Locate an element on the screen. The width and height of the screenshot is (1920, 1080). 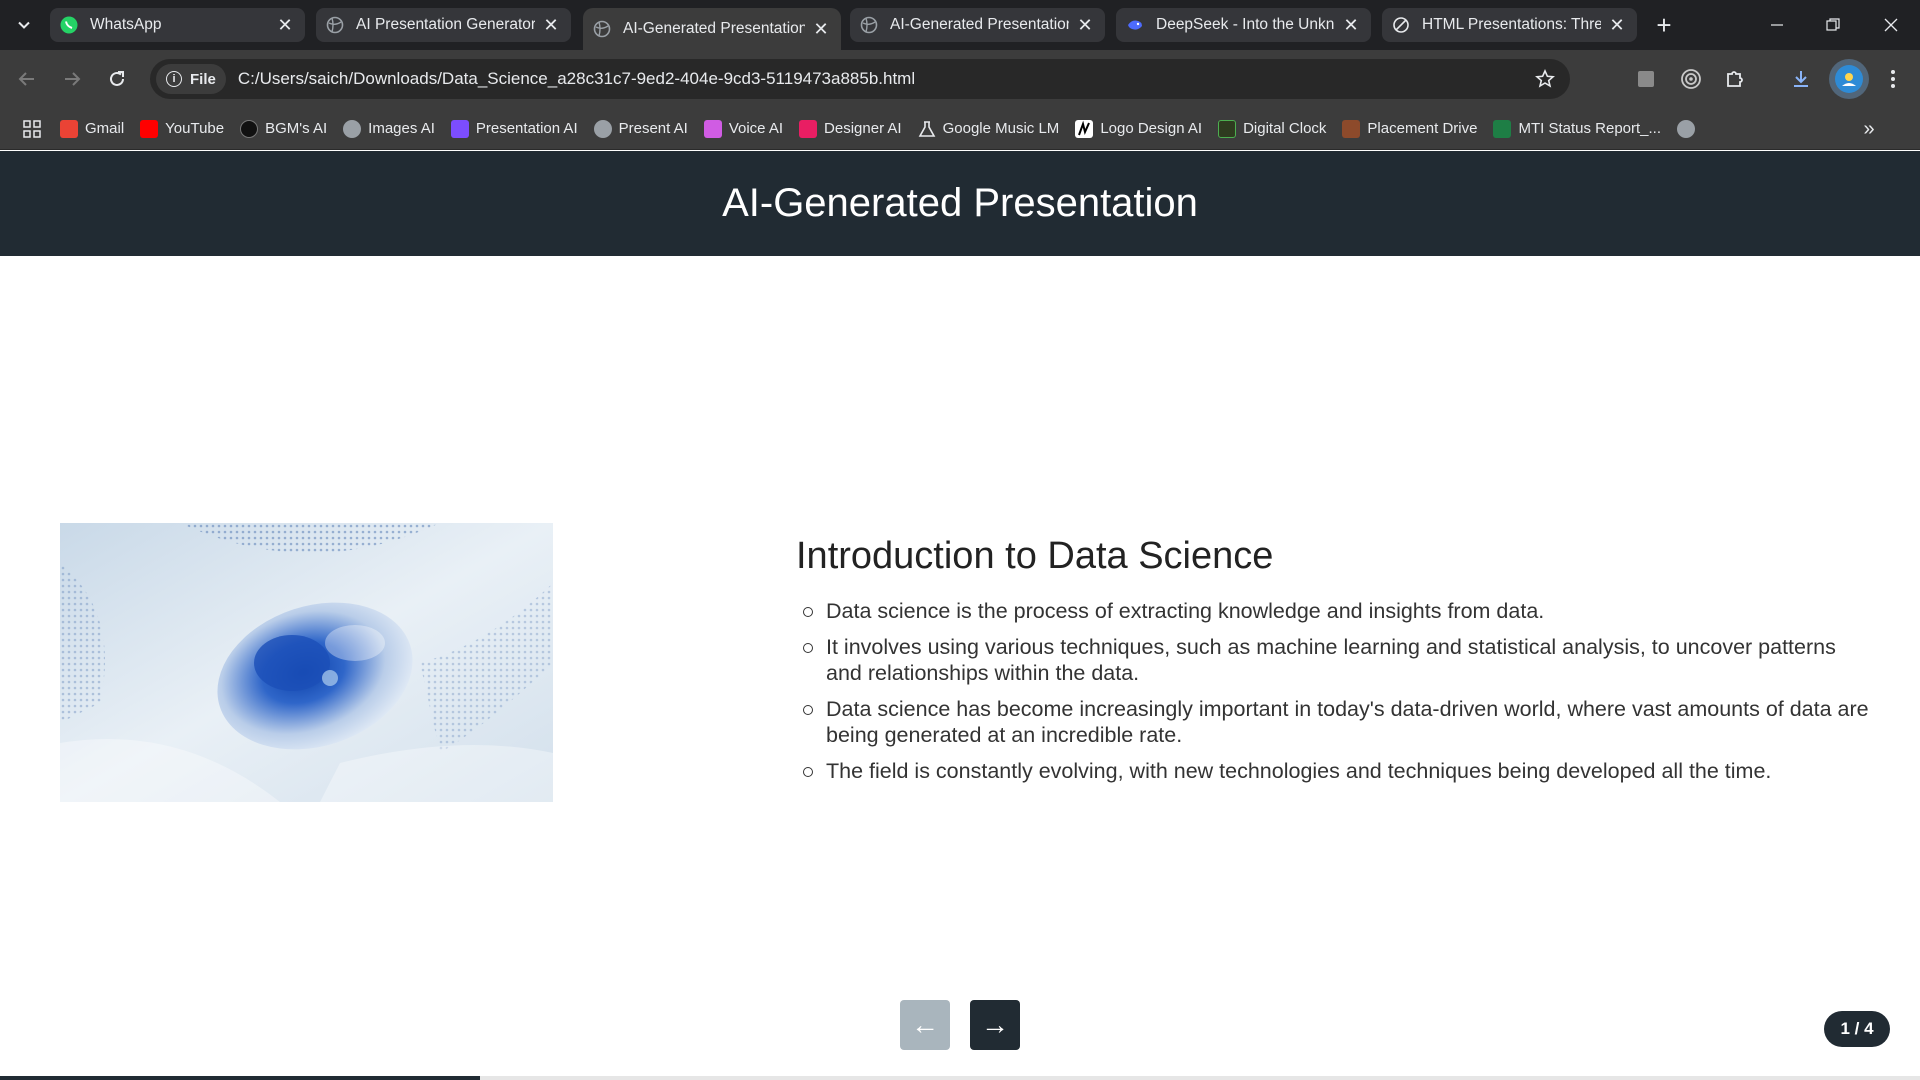
bookmark-label: Digital Clock is located at coordinates (1285, 128).